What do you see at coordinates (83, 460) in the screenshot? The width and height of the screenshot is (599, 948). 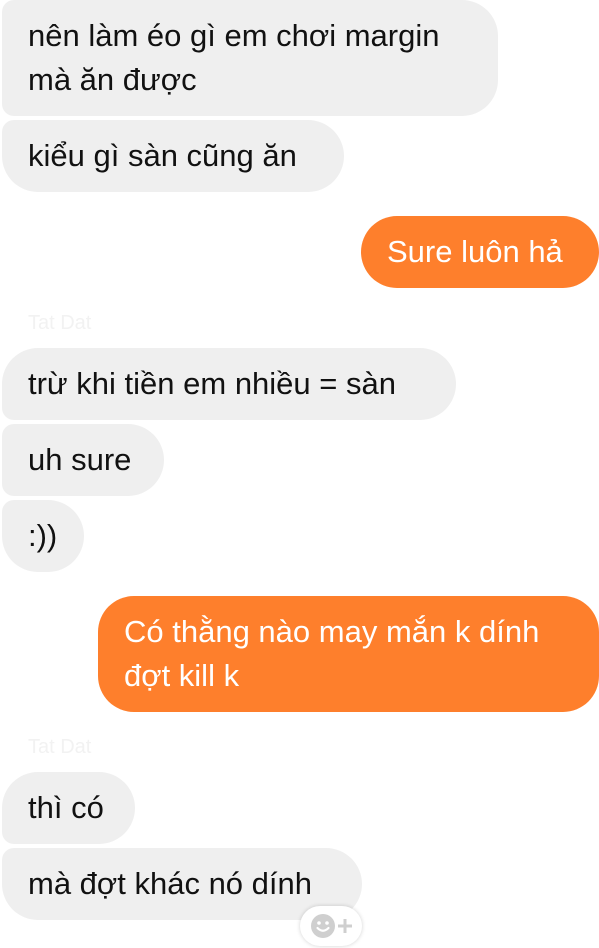 I see `message-bubble-incoming: uh sure` at bounding box center [83, 460].